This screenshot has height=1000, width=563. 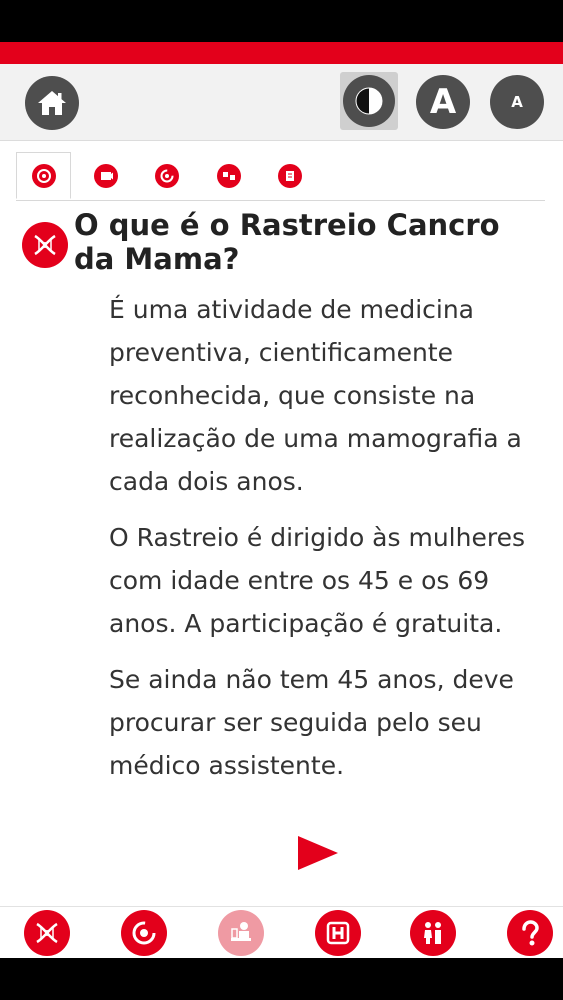 I want to click on nav-help-button, so click(x=530, y=933).